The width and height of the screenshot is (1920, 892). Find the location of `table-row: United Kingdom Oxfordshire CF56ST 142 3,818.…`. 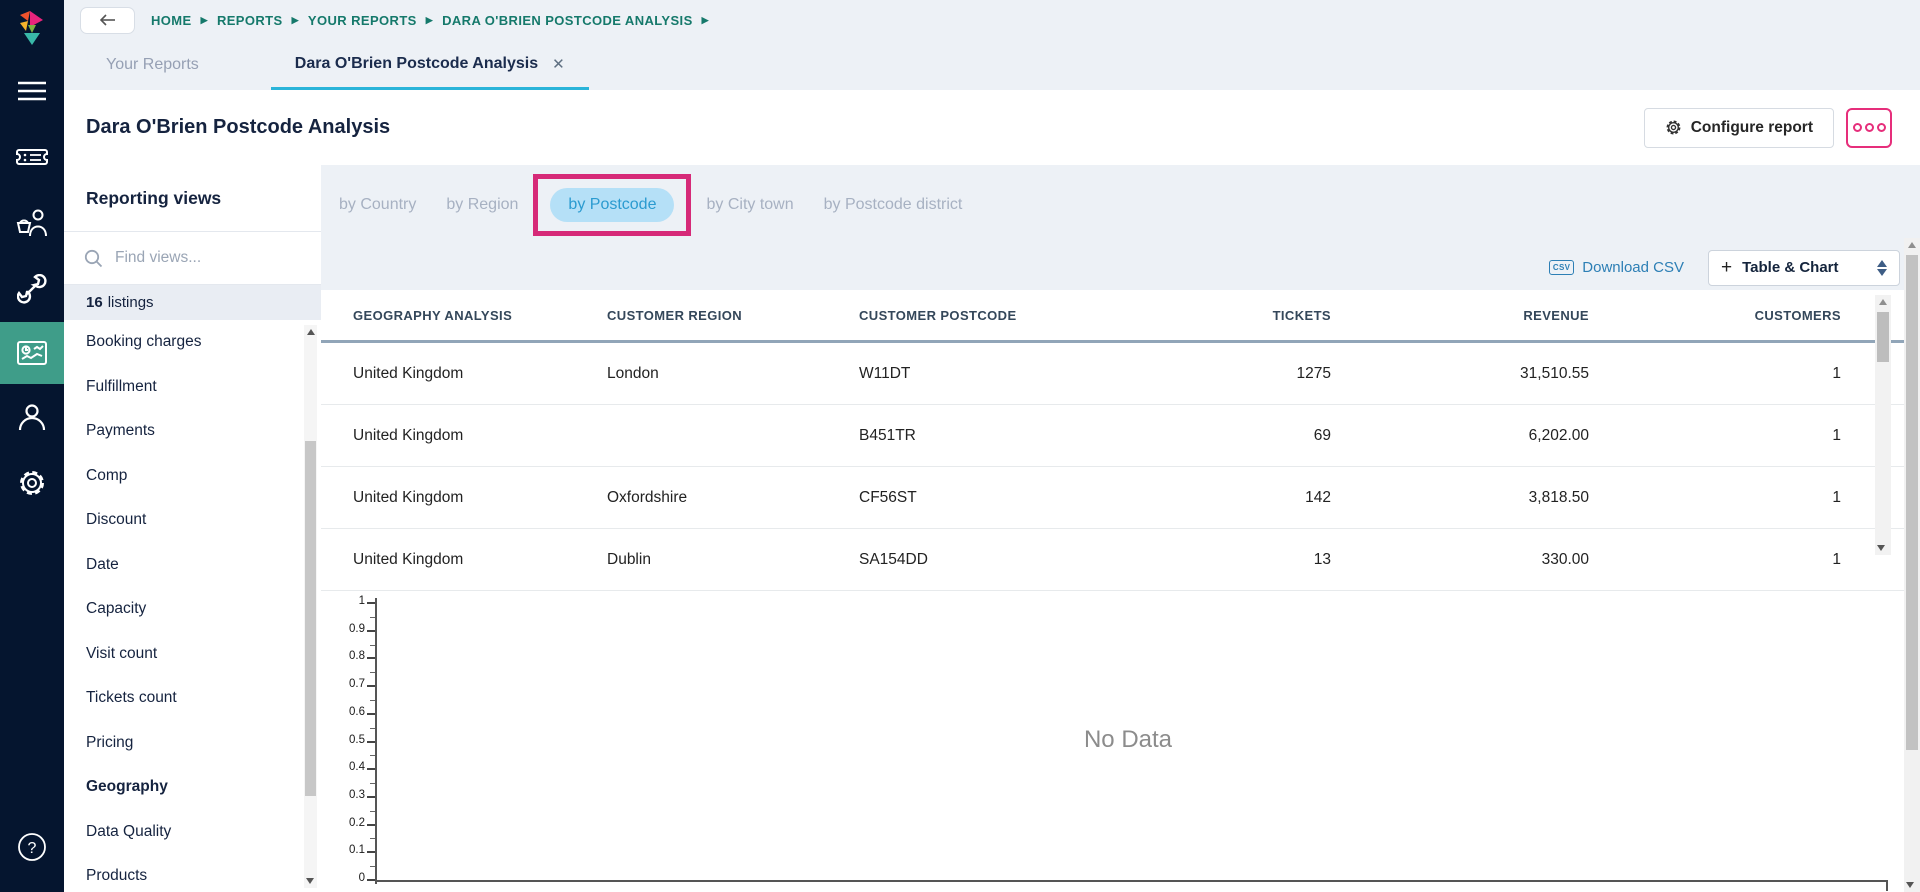

table-row: United Kingdom Oxfordshire CF56ST 142 3,818.… is located at coordinates (1112, 498).